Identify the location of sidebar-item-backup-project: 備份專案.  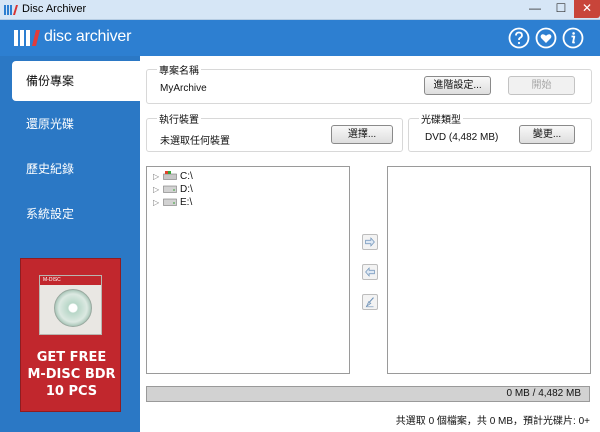
(76, 81).